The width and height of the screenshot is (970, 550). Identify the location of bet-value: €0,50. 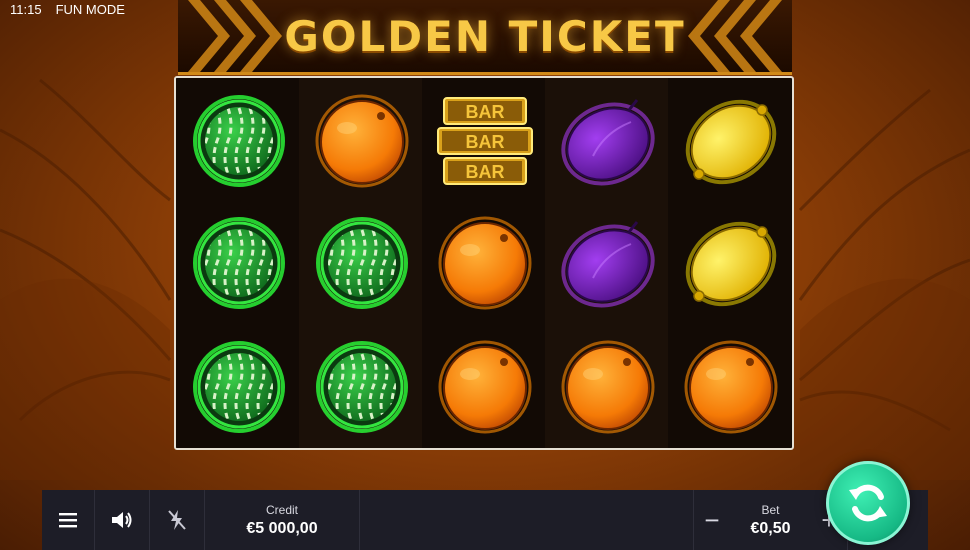
(770, 528).